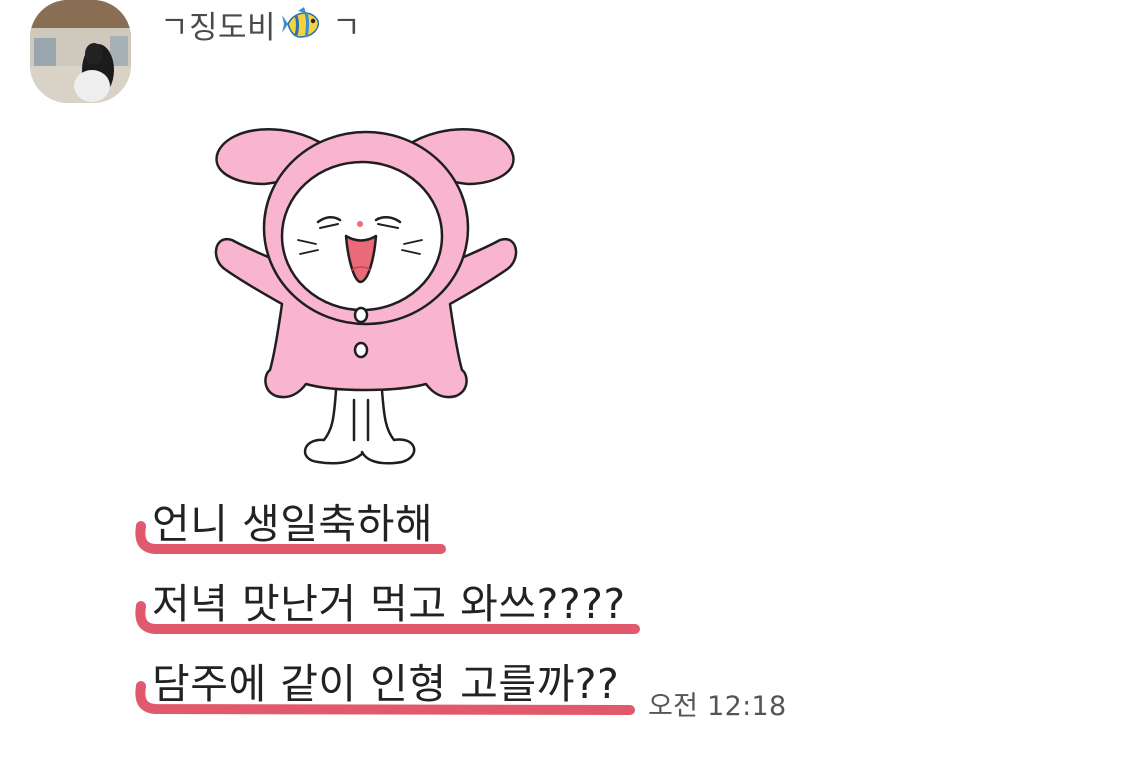 This screenshot has width=1125, height=759. I want to click on sender-name-prefix: ㄱ징도비, so click(218, 27).